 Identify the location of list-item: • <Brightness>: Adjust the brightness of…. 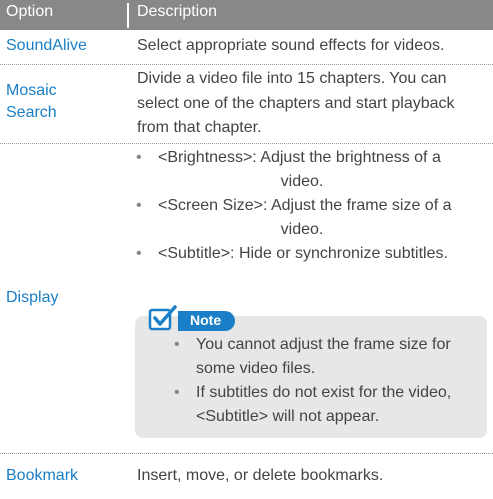
(306, 170).